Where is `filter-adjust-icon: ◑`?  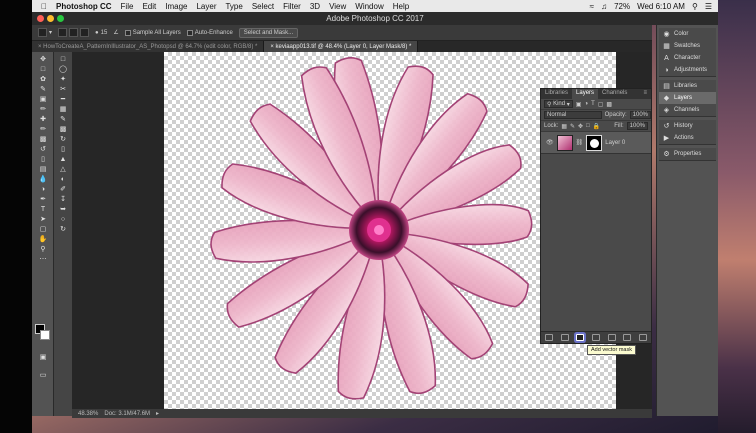 filter-adjust-icon: ◑ is located at coordinates (586, 104).